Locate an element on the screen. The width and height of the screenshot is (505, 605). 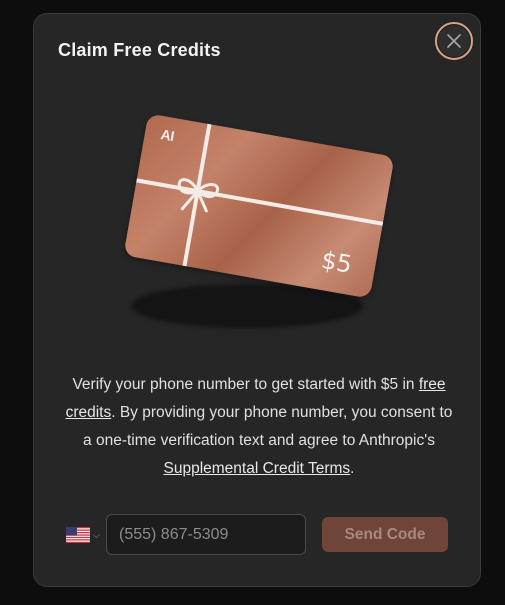
desc-part3: . is located at coordinates (352, 468).